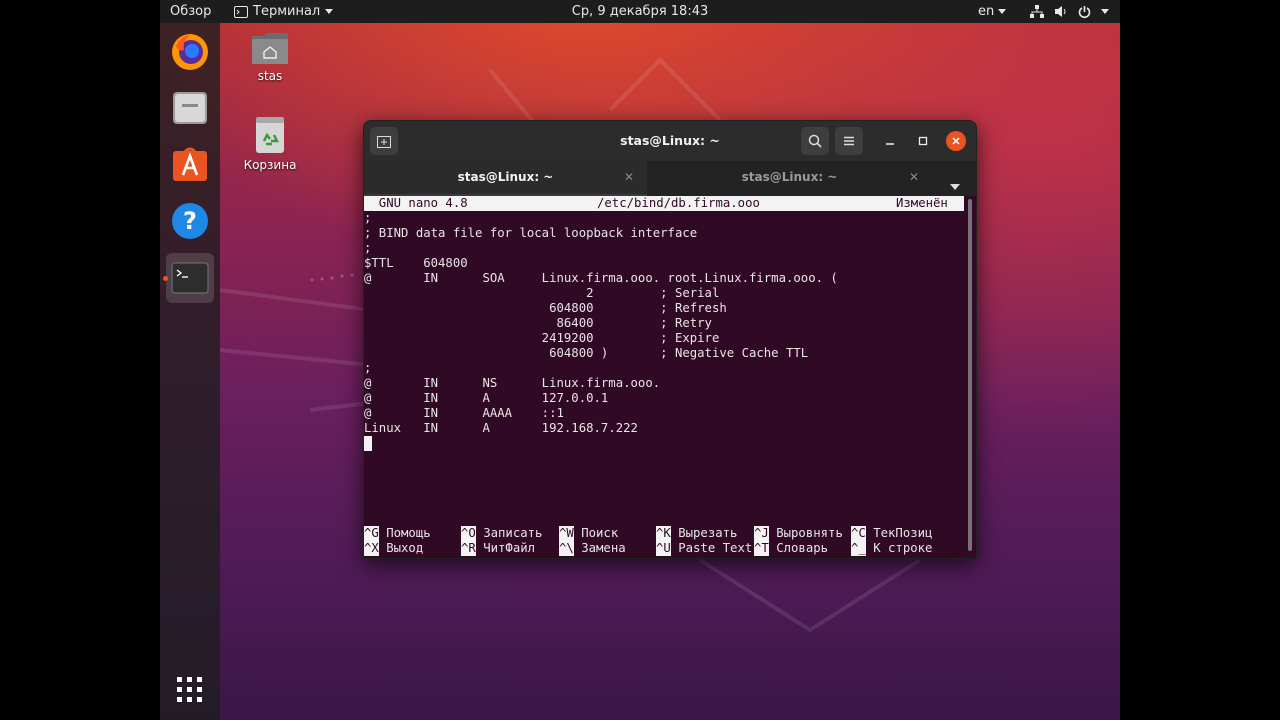 The height and width of the screenshot is (720, 1280). Describe the element at coordinates (270, 165) in the screenshot. I see `desktop-icon-trash-label: Корзина` at that location.